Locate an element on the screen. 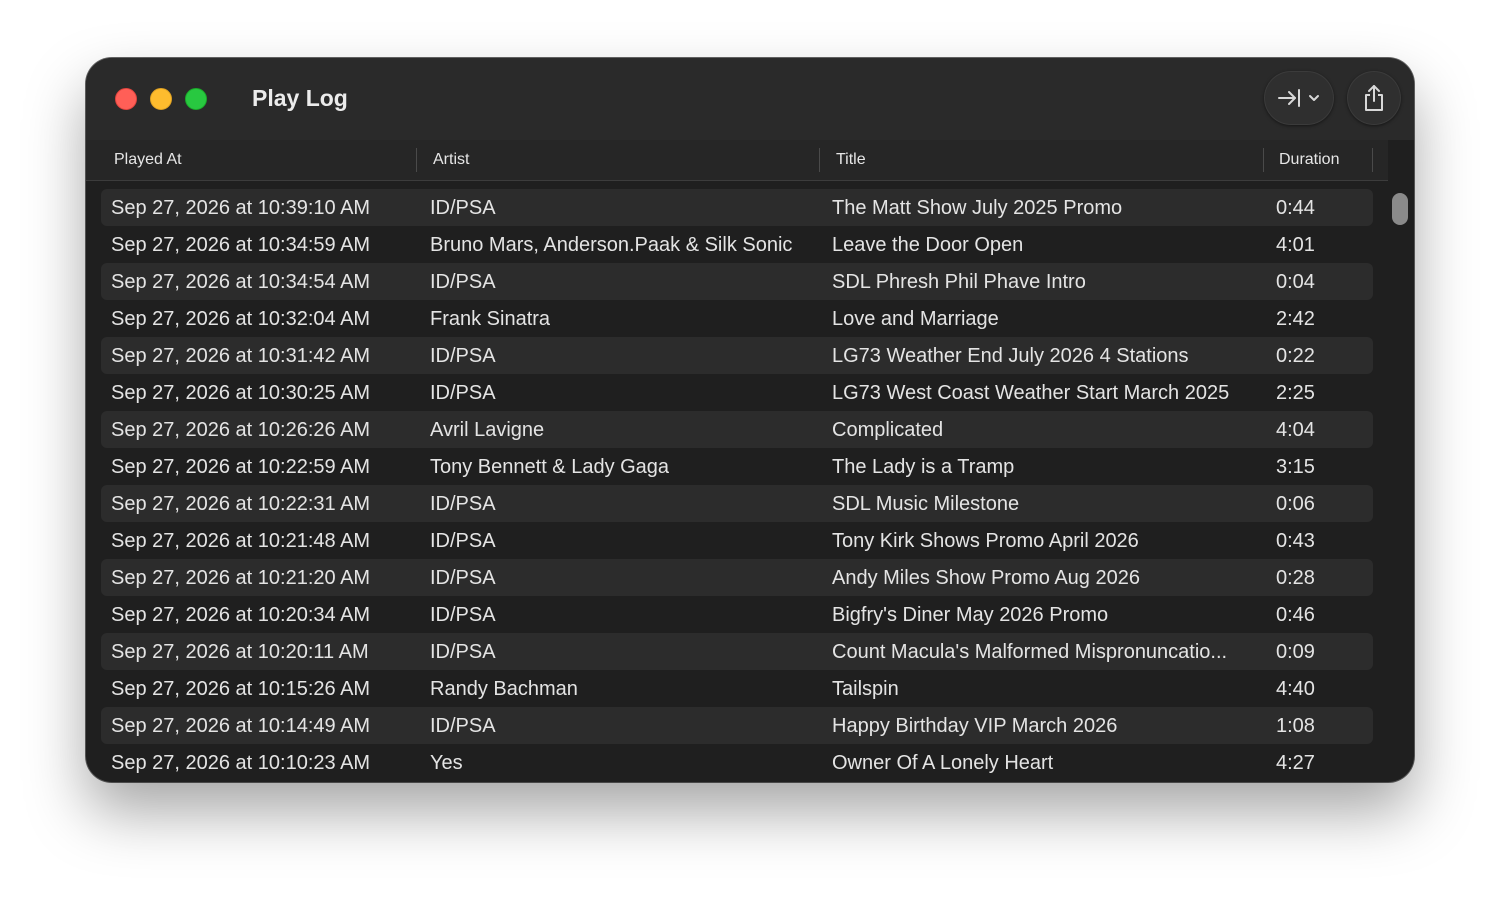 This screenshot has width=1500, height=897. jump-to-latest-button is located at coordinates (1299, 98).